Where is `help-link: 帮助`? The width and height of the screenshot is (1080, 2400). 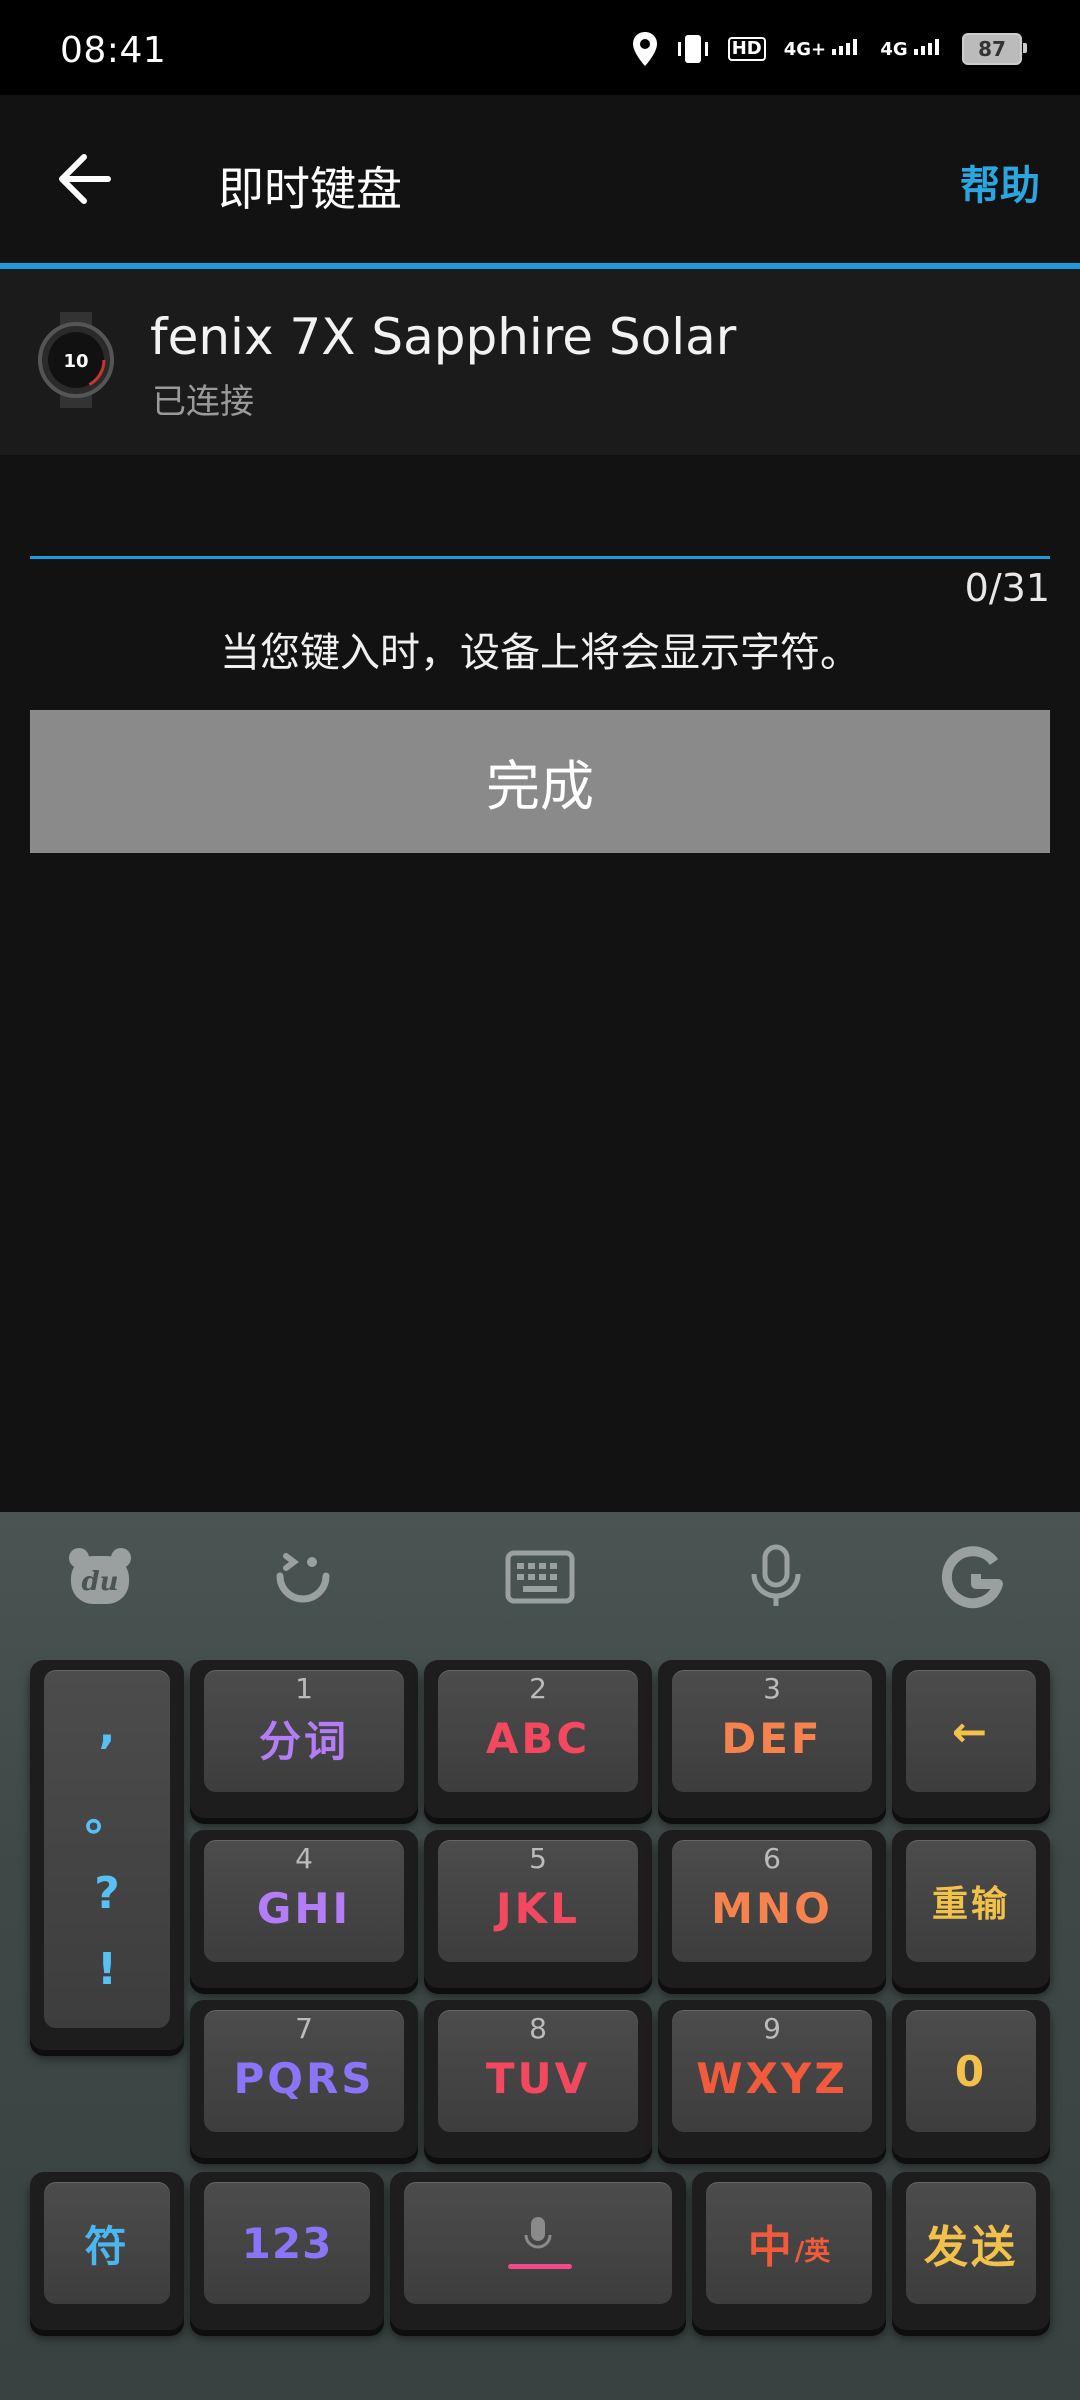 help-link: 帮助 is located at coordinates (1000, 182).